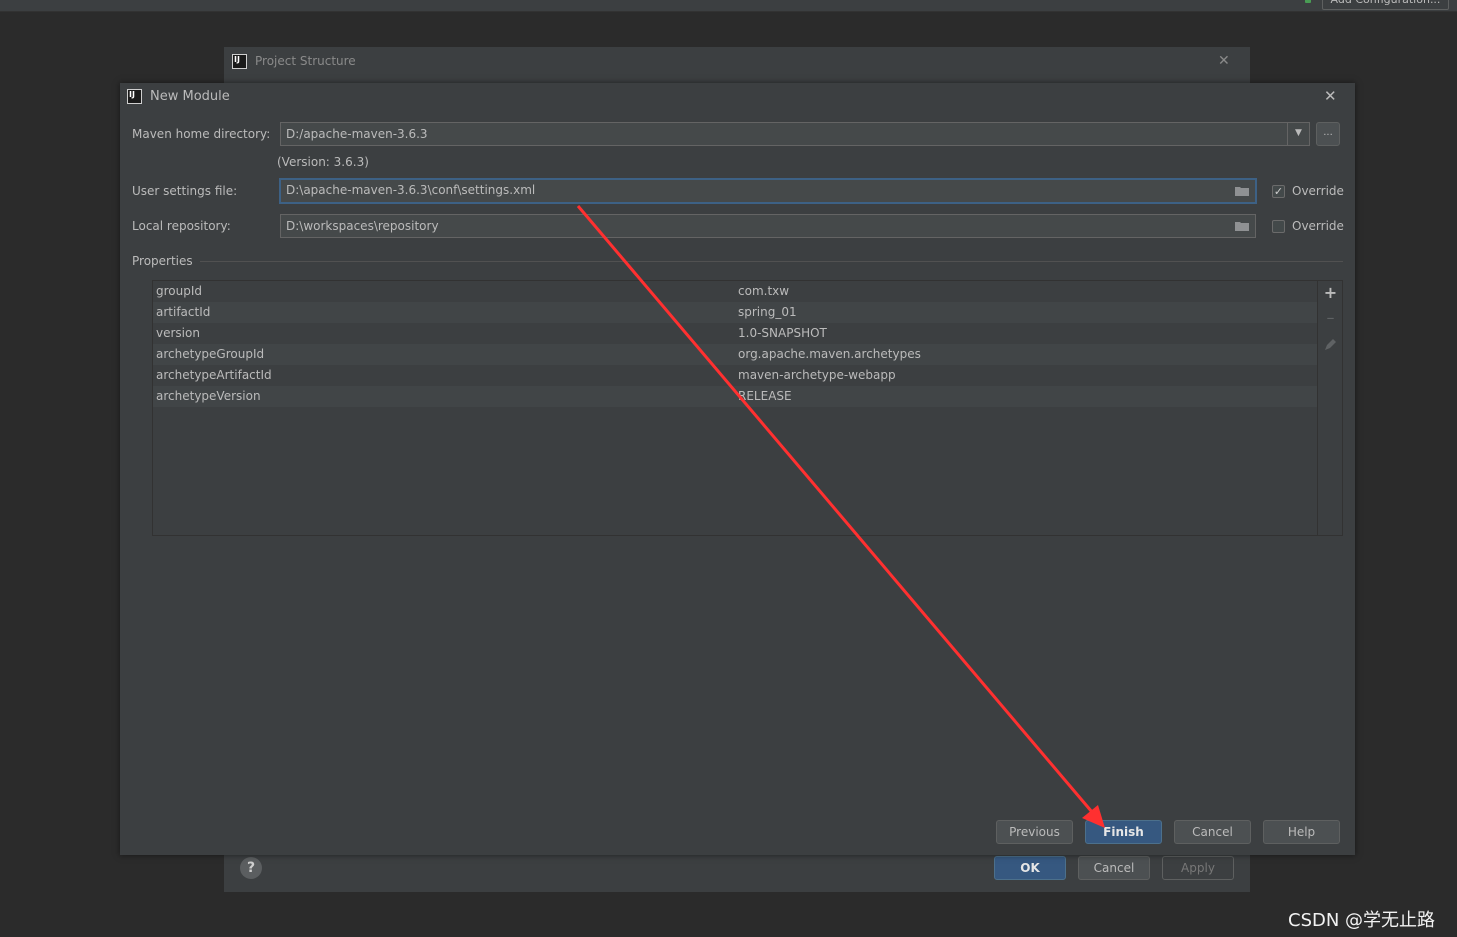 This screenshot has width=1457, height=937. What do you see at coordinates (305, 61) in the screenshot?
I see `project-structure-title: Project Structure` at bounding box center [305, 61].